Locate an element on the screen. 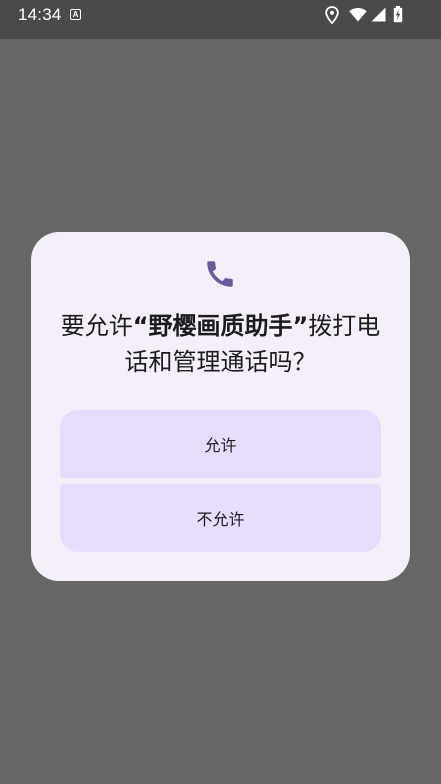 The image size is (441, 784). notification-a-letter: A is located at coordinates (75, 14).